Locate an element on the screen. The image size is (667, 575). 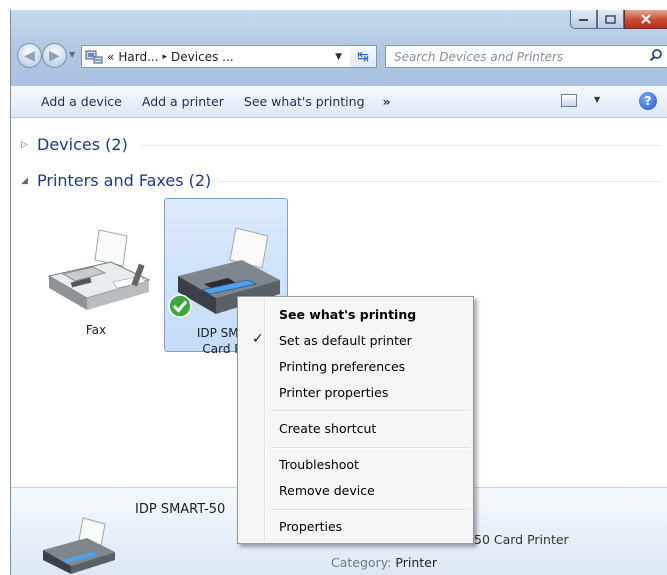
refresh-icon: ↹ is located at coordinates (363, 56).